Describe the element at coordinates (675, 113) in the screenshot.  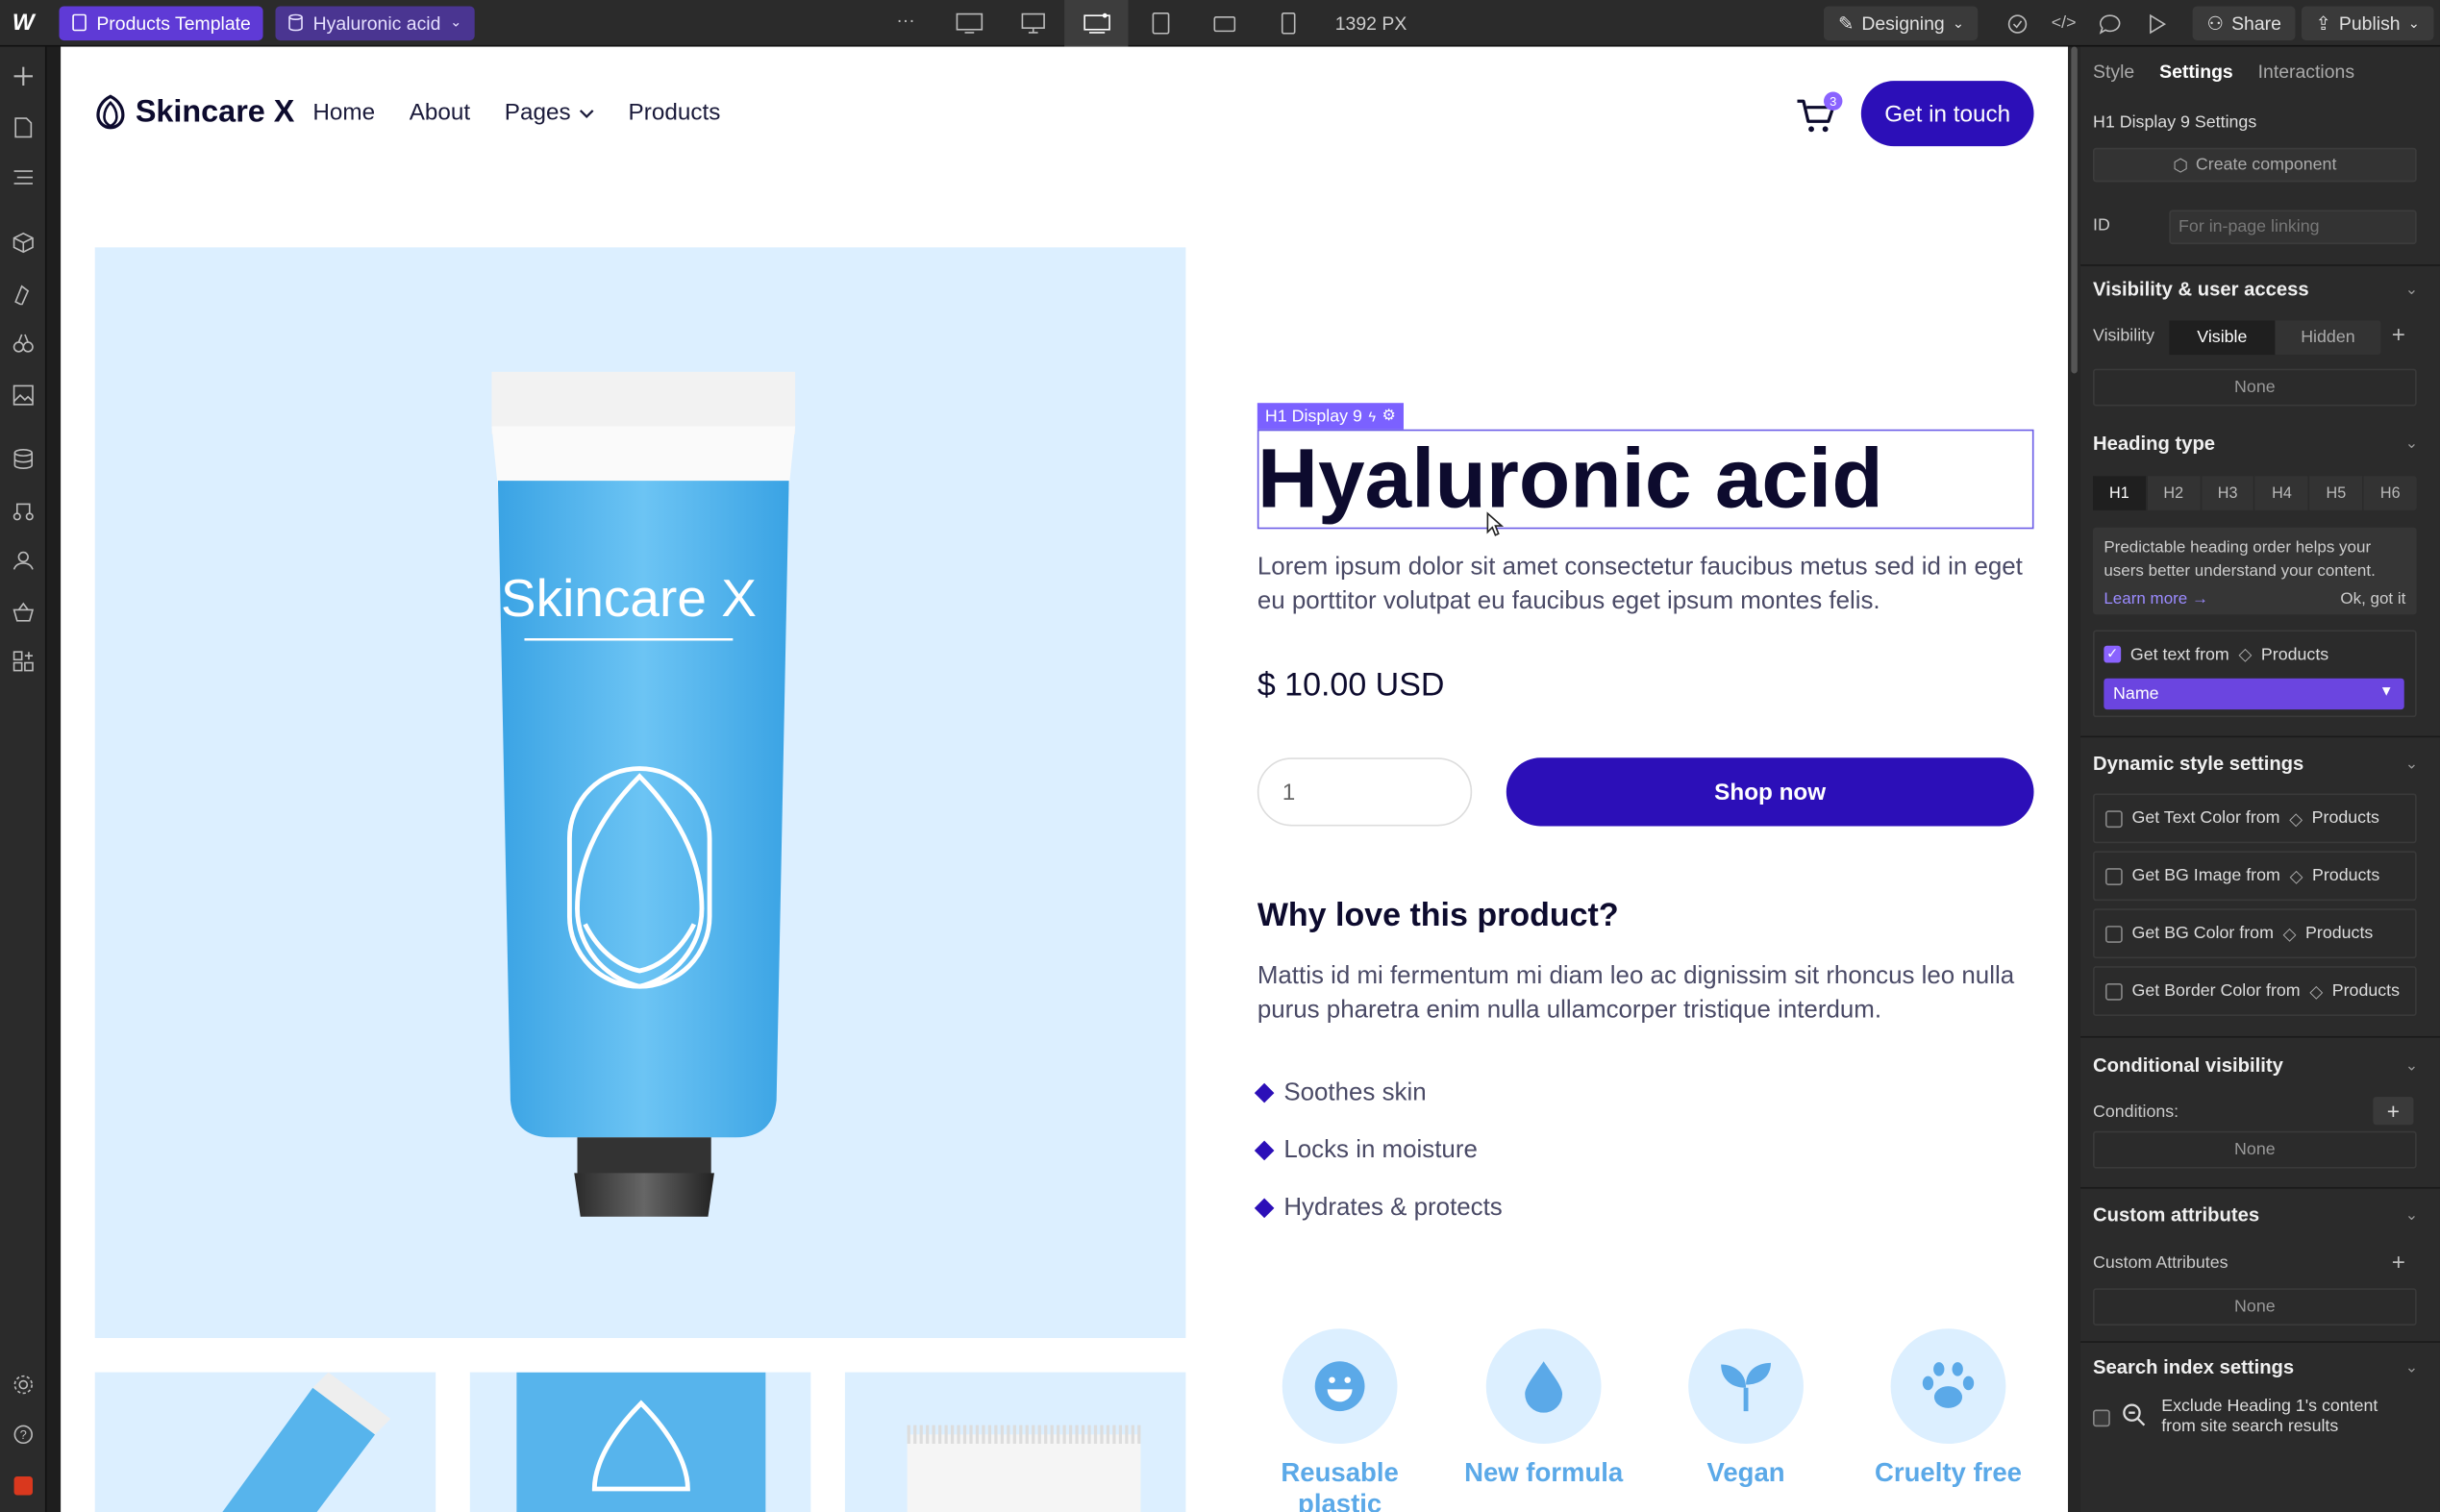
I see `nav-link-products: Products` at that location.